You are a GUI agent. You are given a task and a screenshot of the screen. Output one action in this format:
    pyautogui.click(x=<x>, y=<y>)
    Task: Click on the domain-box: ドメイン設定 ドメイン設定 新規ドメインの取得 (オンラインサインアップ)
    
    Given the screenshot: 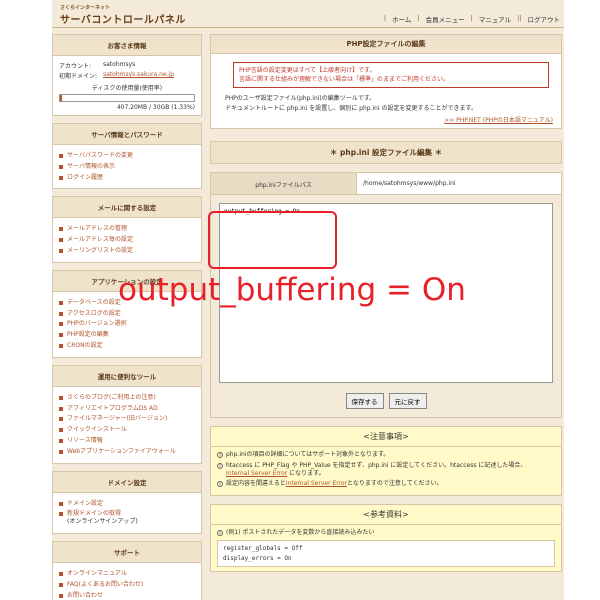 What is the action you would take?
    pyautogui.click(x=127, y=502)
    